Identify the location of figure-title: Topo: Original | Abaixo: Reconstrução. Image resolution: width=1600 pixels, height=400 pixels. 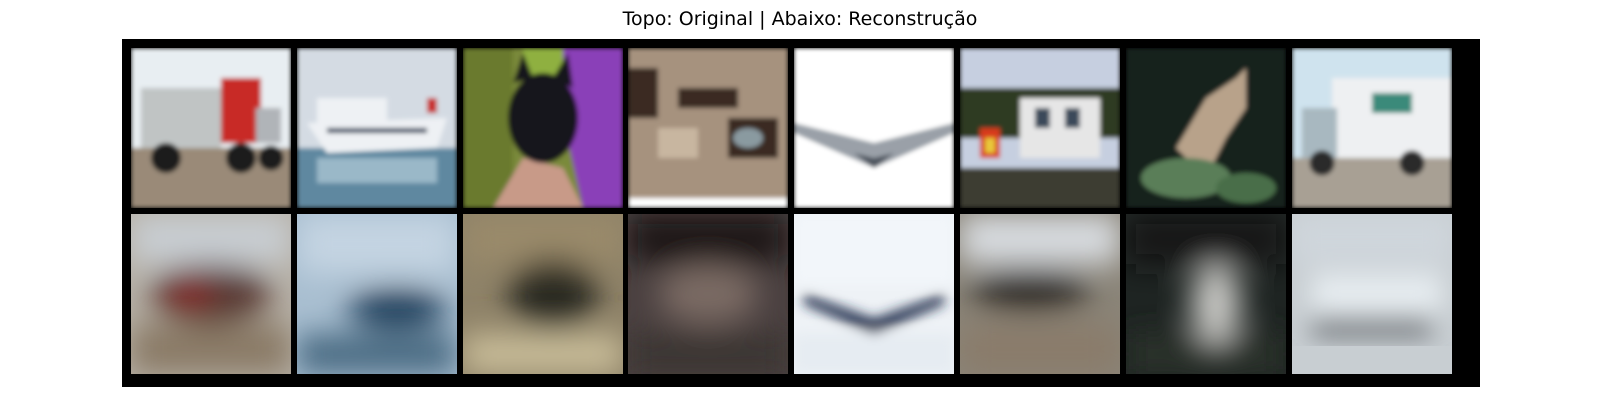
(800, 19).